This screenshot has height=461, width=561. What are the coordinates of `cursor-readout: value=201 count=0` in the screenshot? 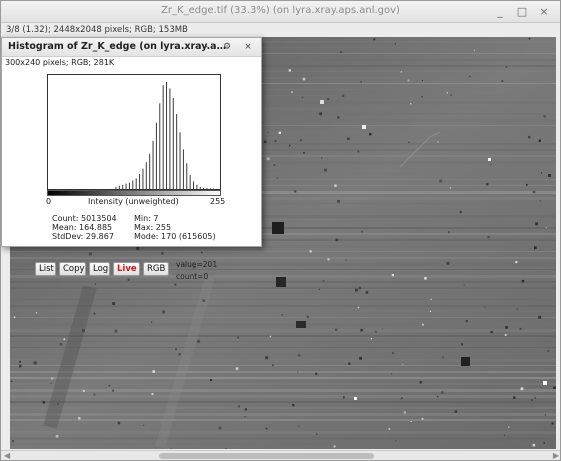 It's located at (196, 271).